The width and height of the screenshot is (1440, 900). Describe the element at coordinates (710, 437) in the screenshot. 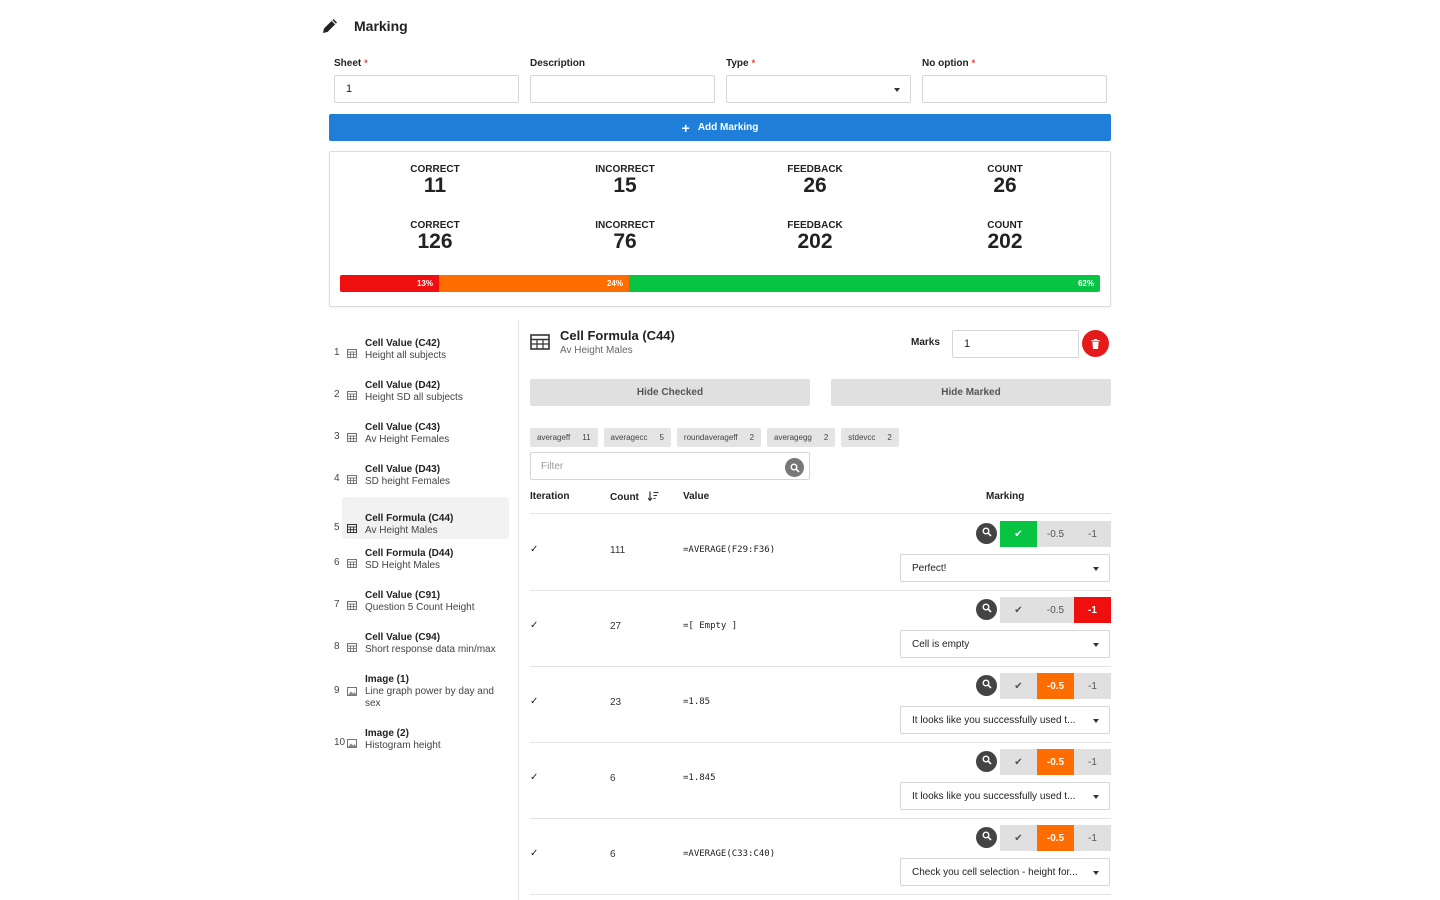

I see `tag-name: roundaverageff` at that location.